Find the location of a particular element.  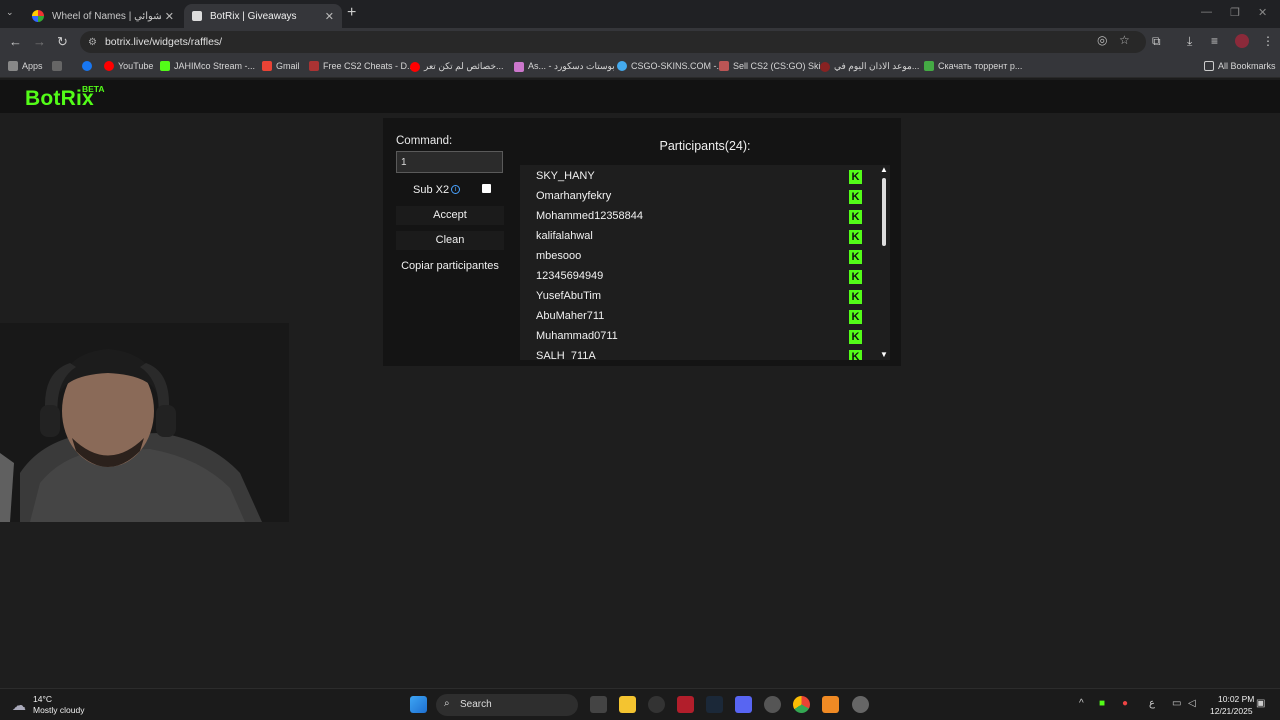

bookmark-apps: Apps is located at coordinates (25, 66).